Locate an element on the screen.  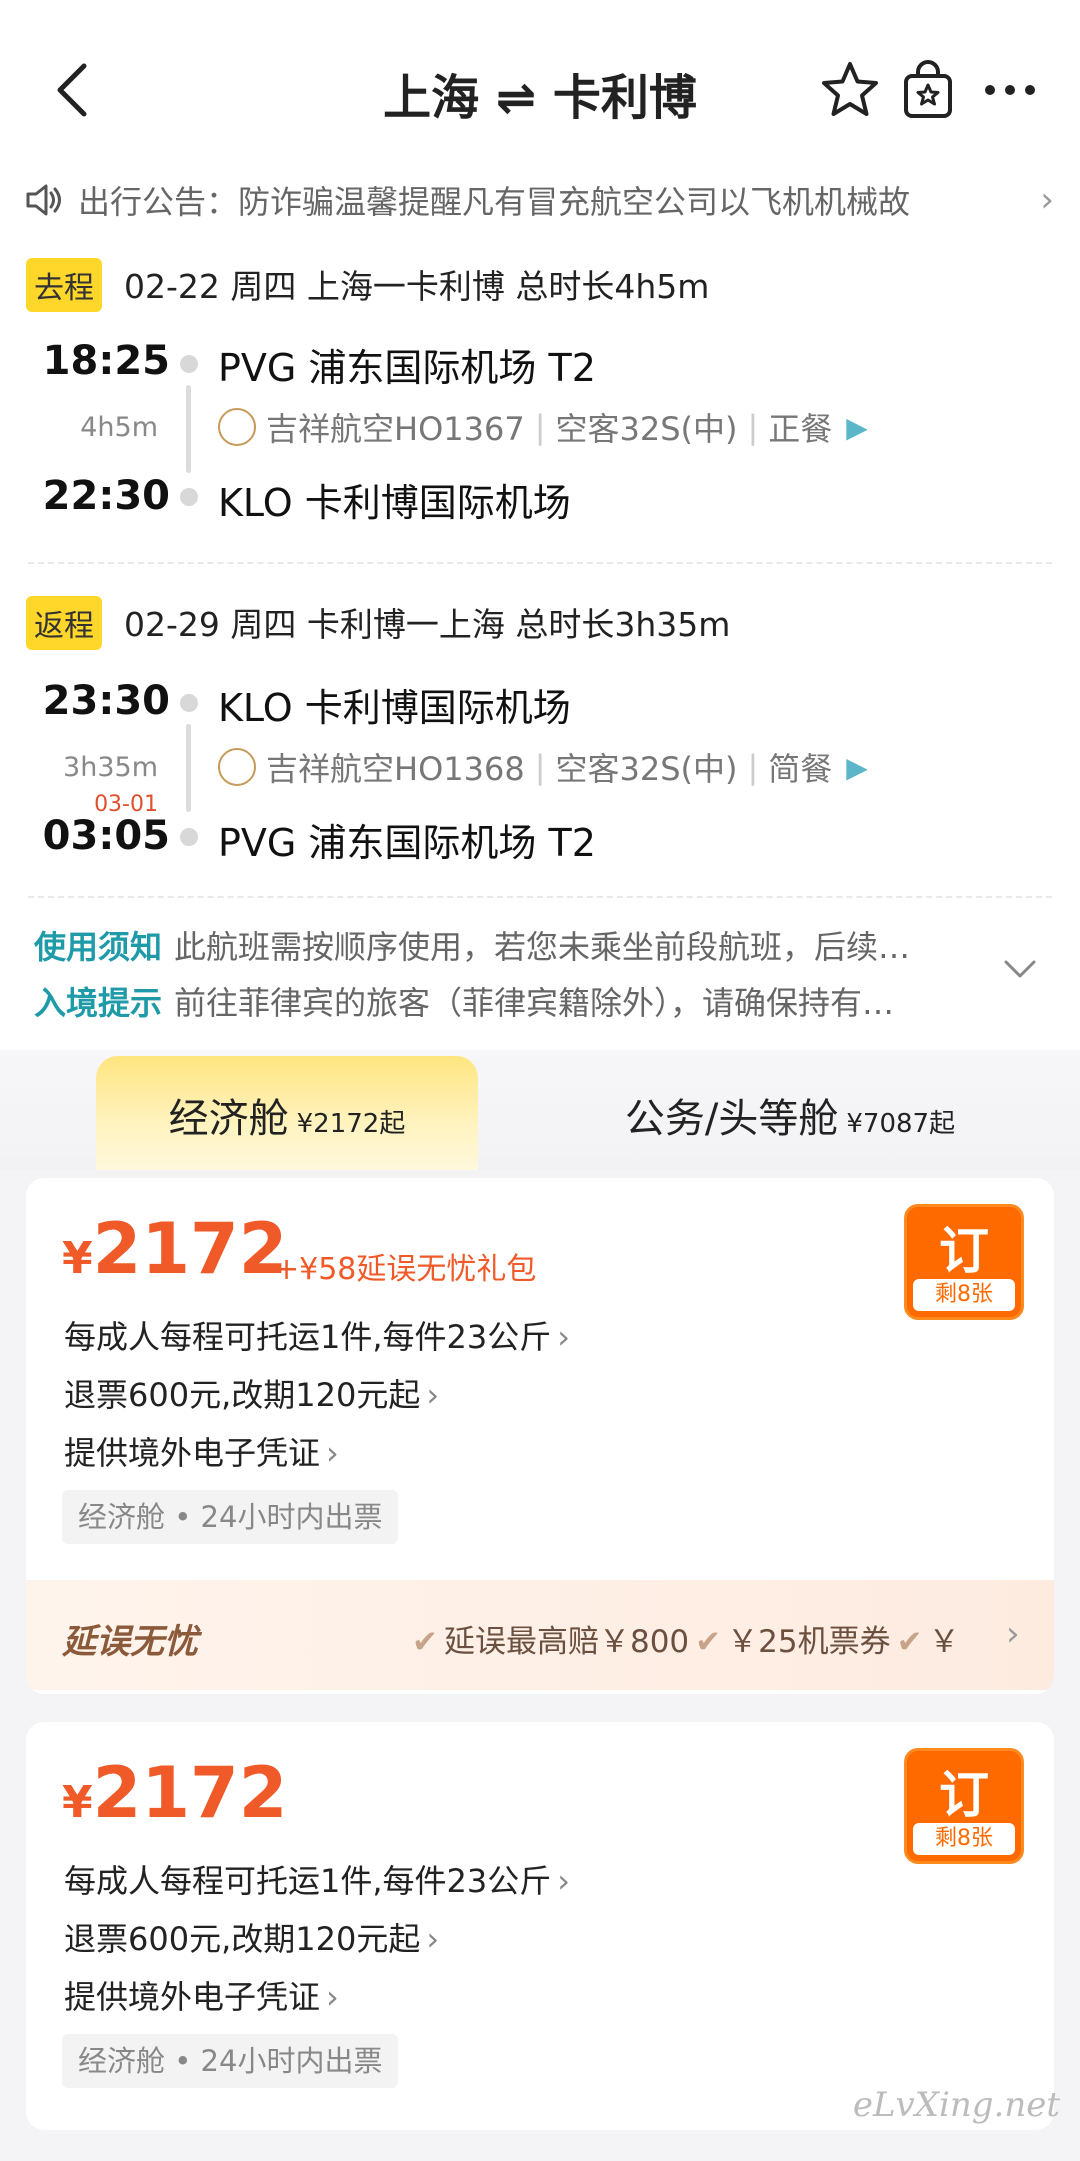
inbound-tag: 返程 is located at coordinates (64, 623).